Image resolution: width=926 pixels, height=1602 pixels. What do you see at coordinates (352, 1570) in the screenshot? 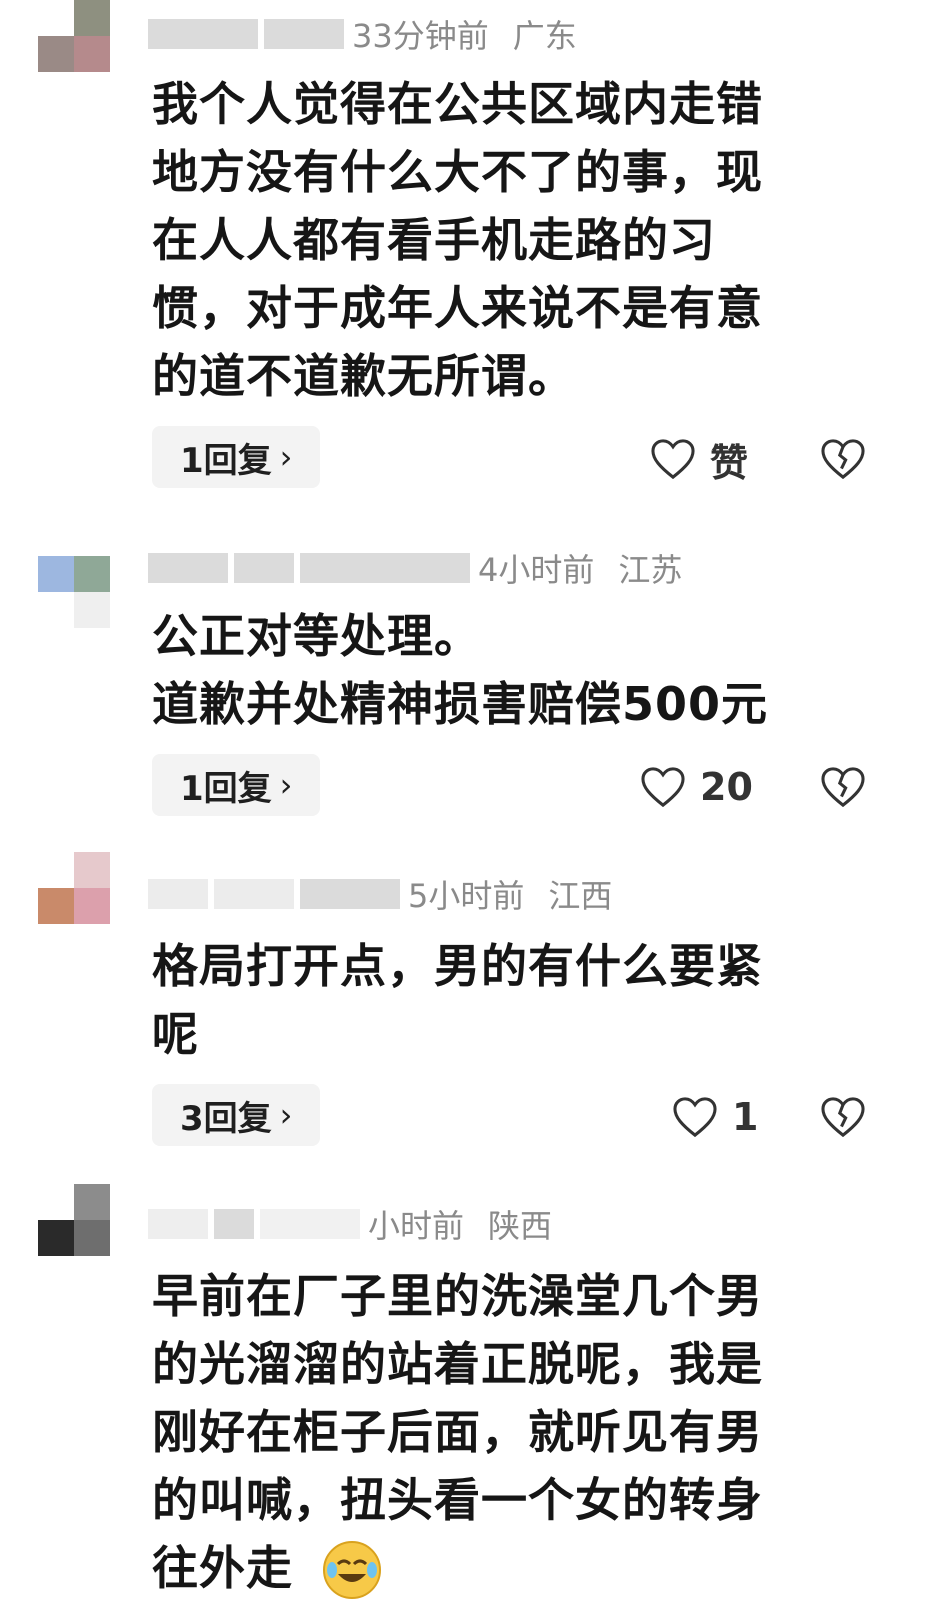
I see `crying-laughing-emoji-icon` at bounding box center [352, 1570].